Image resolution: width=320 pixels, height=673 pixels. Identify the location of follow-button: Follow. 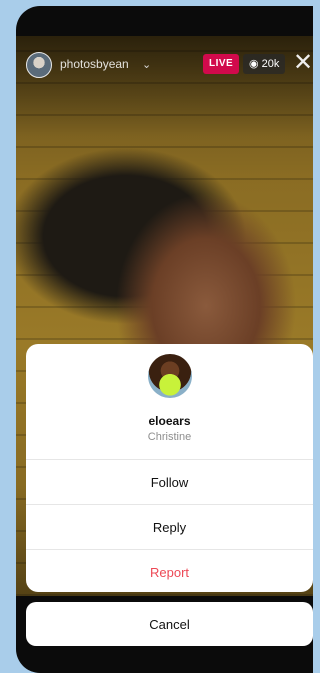
(169, 481).